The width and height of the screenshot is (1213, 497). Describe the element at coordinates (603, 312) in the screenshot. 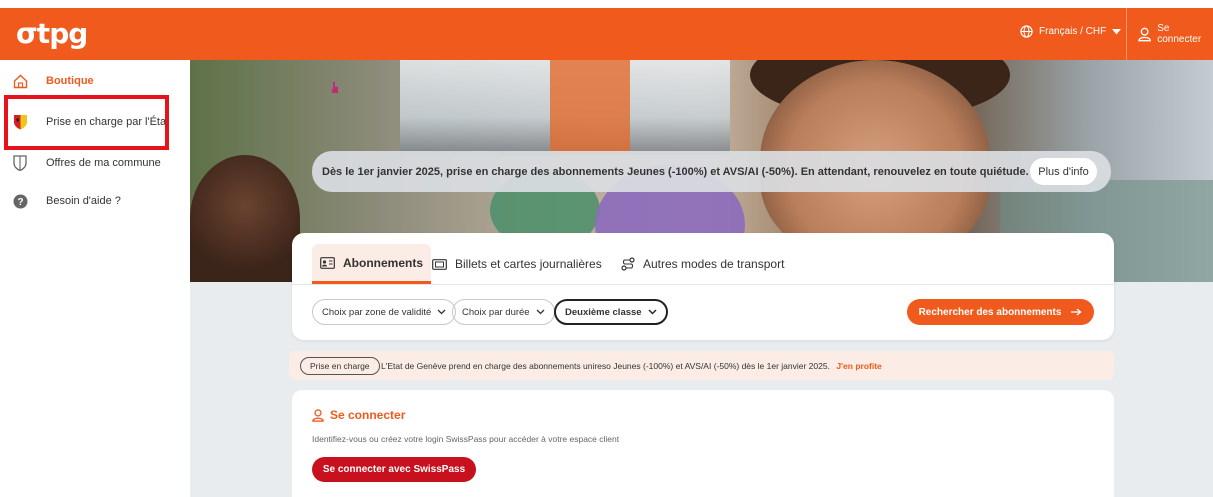

I see `filter-label: Deuxième classe` at that location.